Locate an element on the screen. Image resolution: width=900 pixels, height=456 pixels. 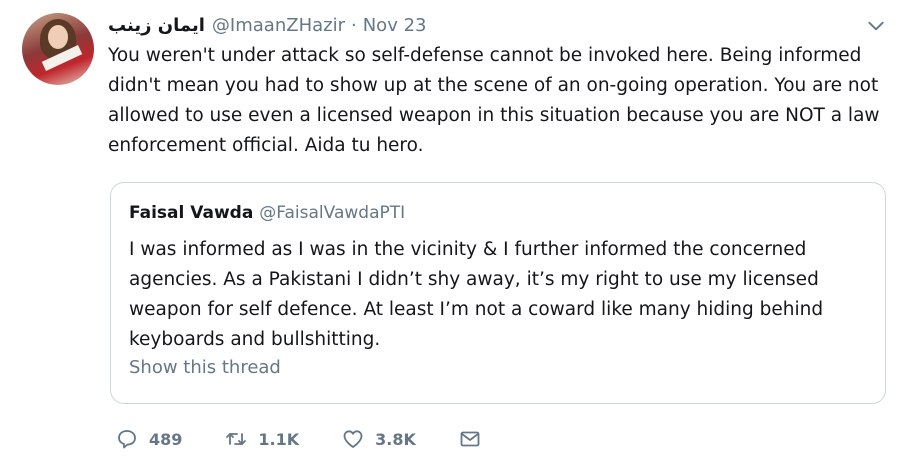
like-button: 3.8K is located at coordinates (378, 439).